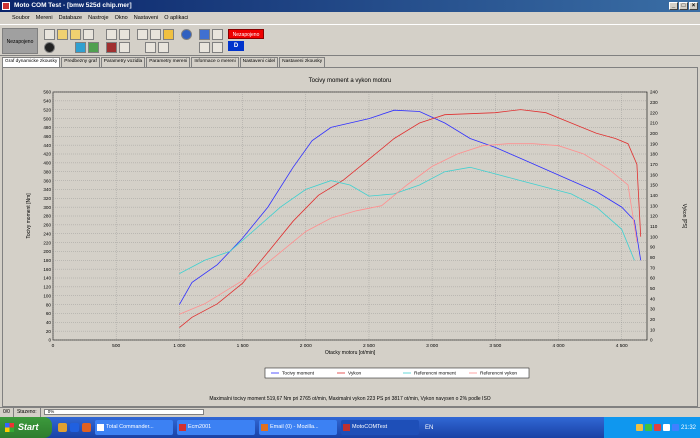 This screenshot has height=438, width=700. What do you see at coordinates (654, 226) in the screenshot?
I see `y2-tick-label: 110` at bounding box center [654, 226].